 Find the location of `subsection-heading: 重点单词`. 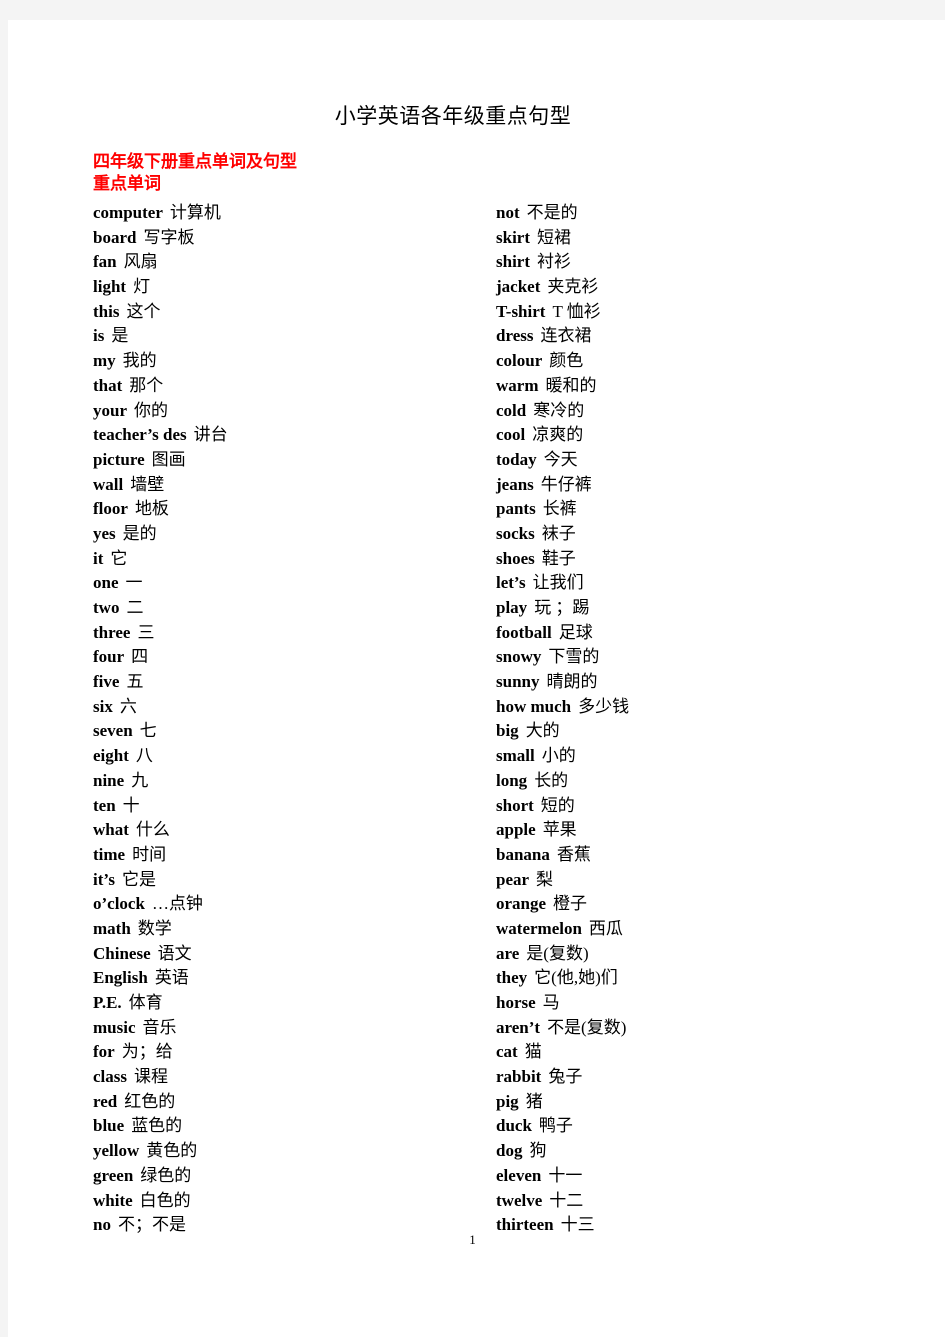

subsection-heading: 重点单词 is located at coordinates (127, 183).